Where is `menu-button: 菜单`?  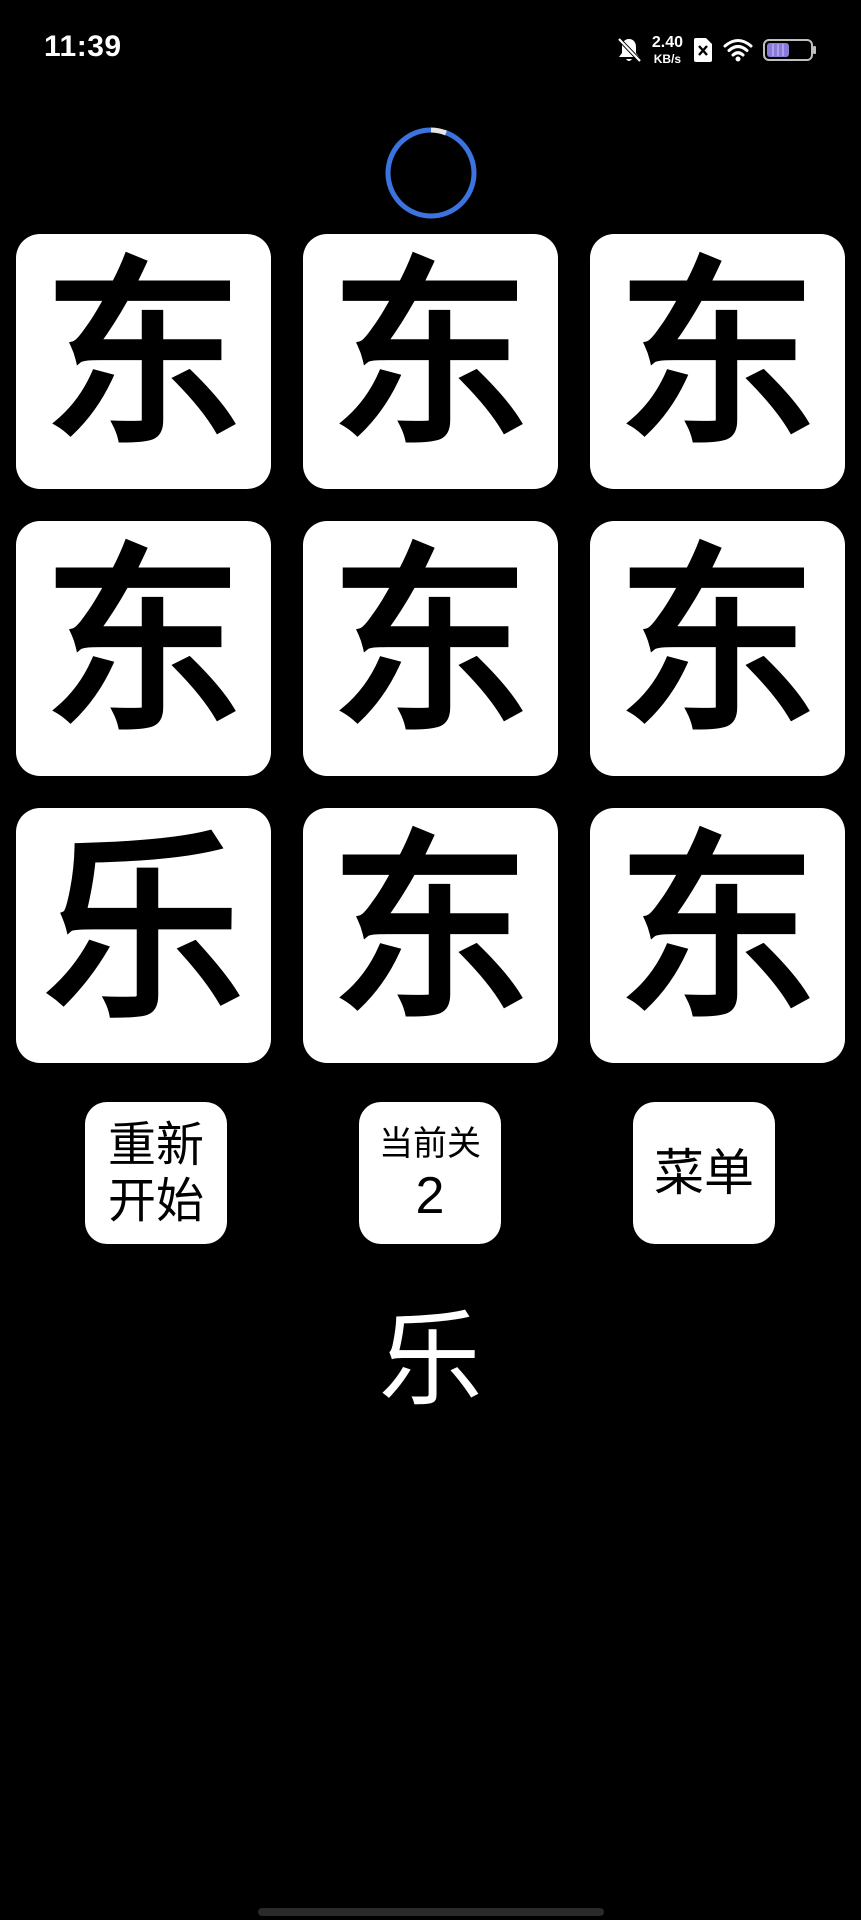
menu-button: 菜单 is located at coordinates (704, 1173).